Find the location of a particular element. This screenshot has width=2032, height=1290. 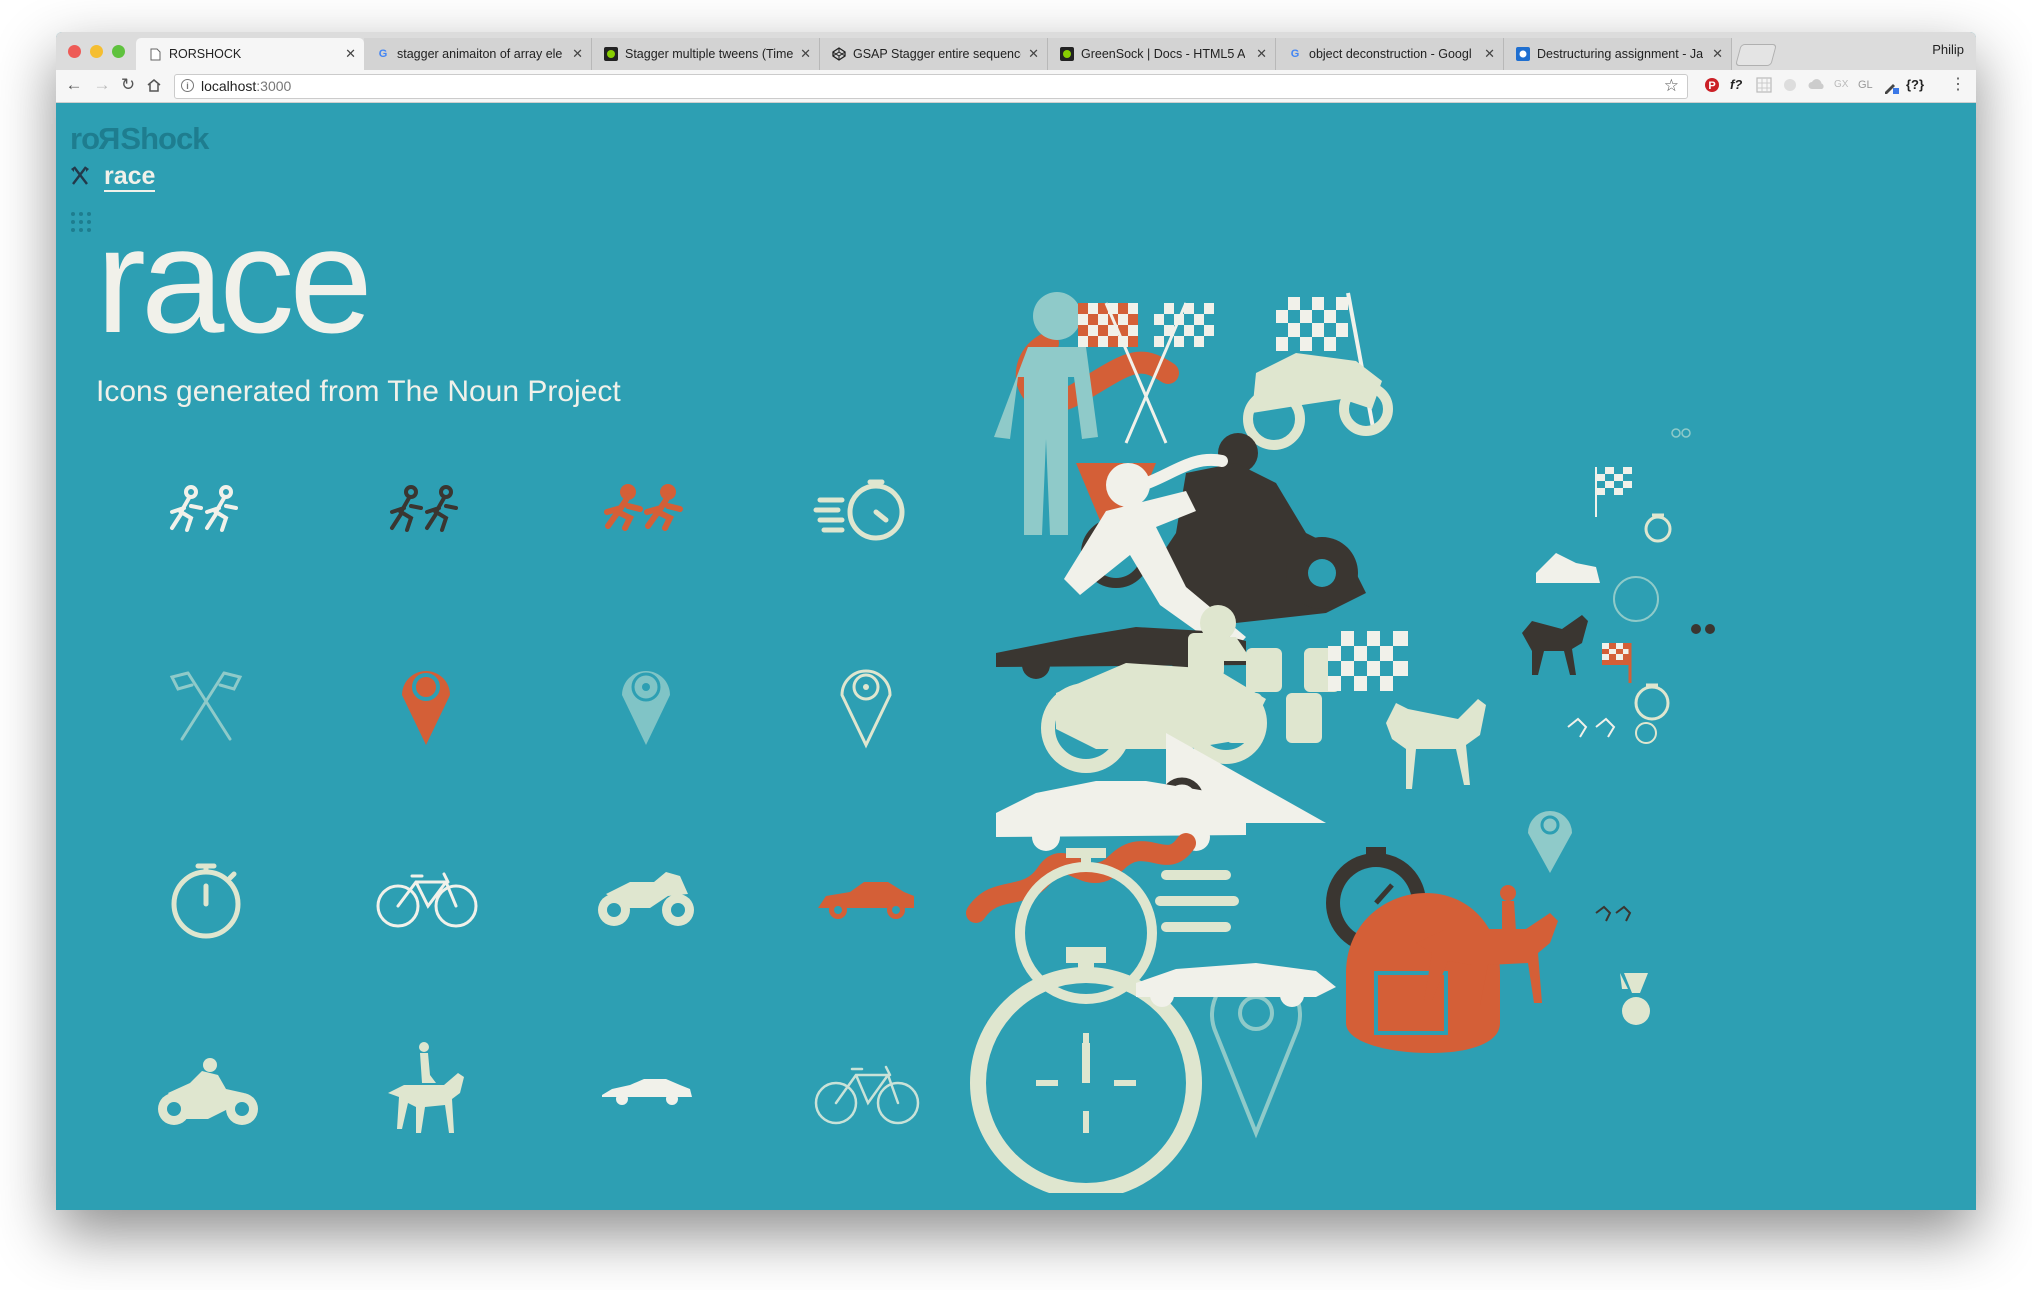

page-icon is located at coordinates (155, 54).